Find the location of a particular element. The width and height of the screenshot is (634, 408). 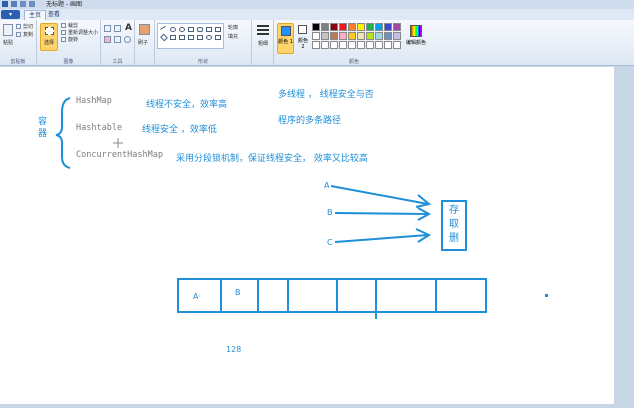

brushes-button: 刷子 is located at coordinates (143, 42).